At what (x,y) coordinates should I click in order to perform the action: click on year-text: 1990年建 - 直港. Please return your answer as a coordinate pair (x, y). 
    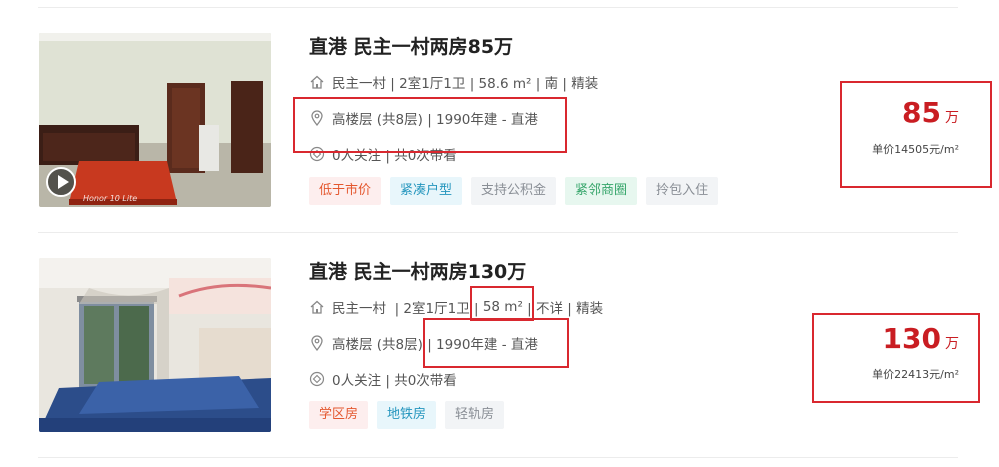
    Looking at the image, I should click on (487, 345).